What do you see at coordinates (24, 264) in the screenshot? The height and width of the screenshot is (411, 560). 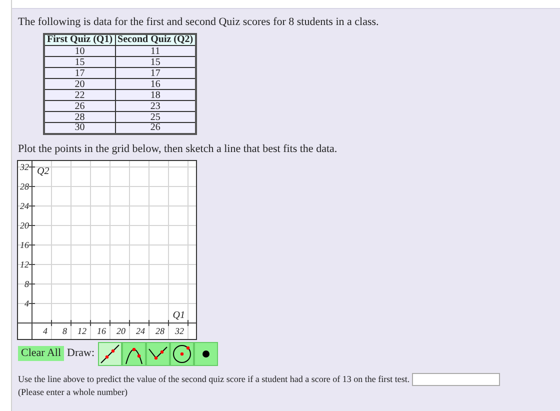 I see `y-tick-label: 12` at bounding box center [24, 264].